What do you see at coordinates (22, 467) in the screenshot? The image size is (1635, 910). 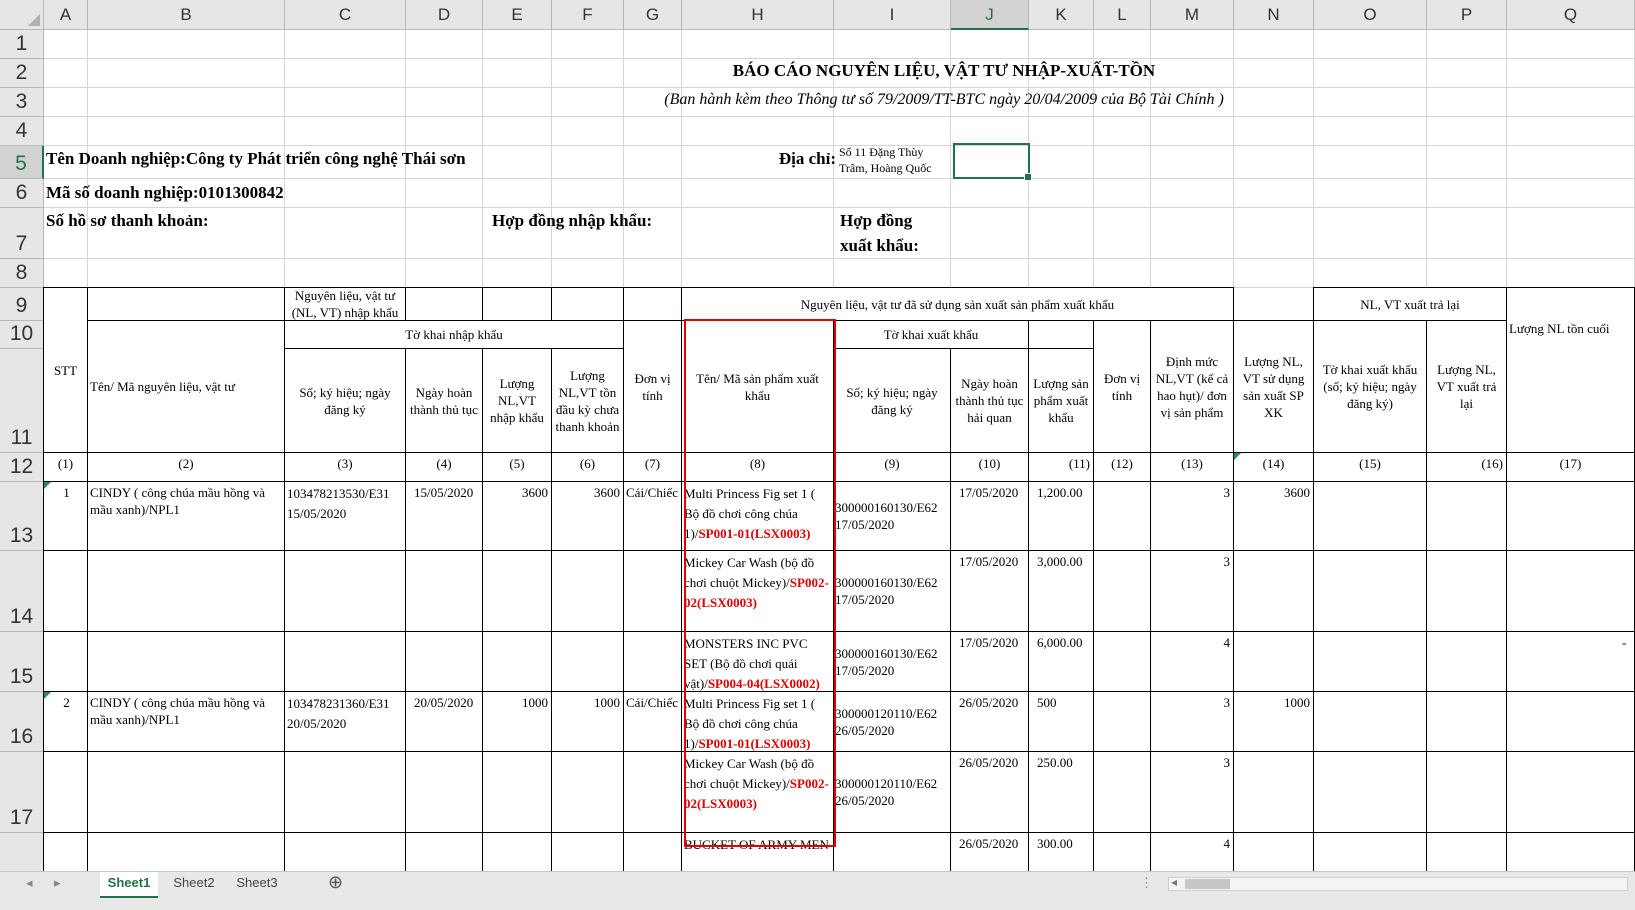 I see `row-header-12: 12` at bounding box center [22, 467].